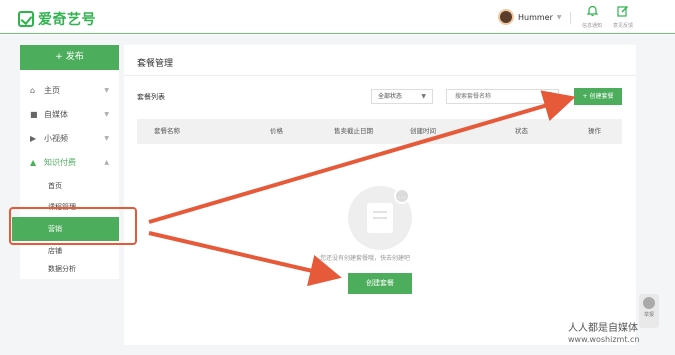  Describe the element at coordinates (594, 131) in the screenshot. I see `column-header: 操作` at that location.